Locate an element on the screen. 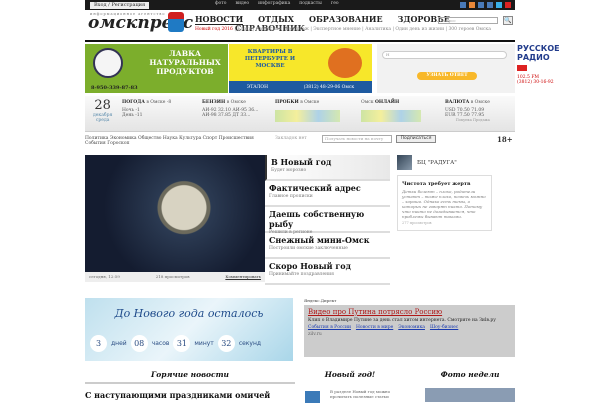  partner-article-views: 277 просмотров is located at coordinates (417, 223).